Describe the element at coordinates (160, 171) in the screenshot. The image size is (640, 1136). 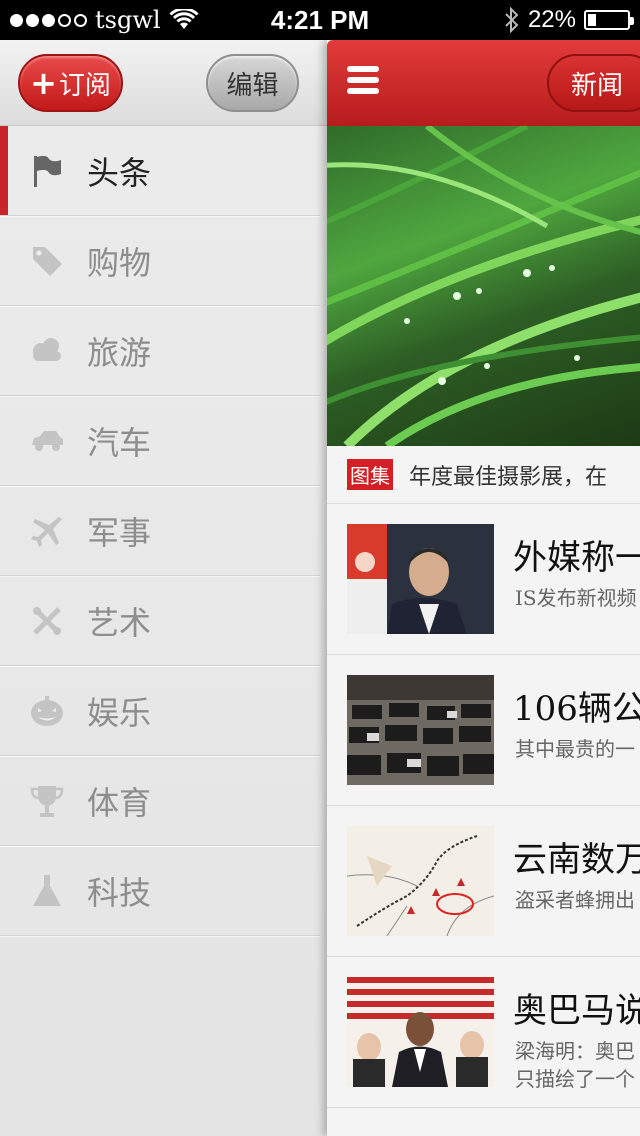
I see `sidebar-item-headlines: 头条` at that location.